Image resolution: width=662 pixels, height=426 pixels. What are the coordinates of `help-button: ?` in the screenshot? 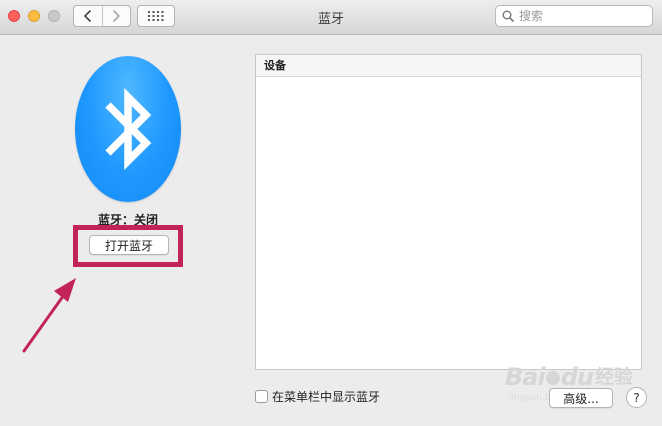 It's located at (636, 397).